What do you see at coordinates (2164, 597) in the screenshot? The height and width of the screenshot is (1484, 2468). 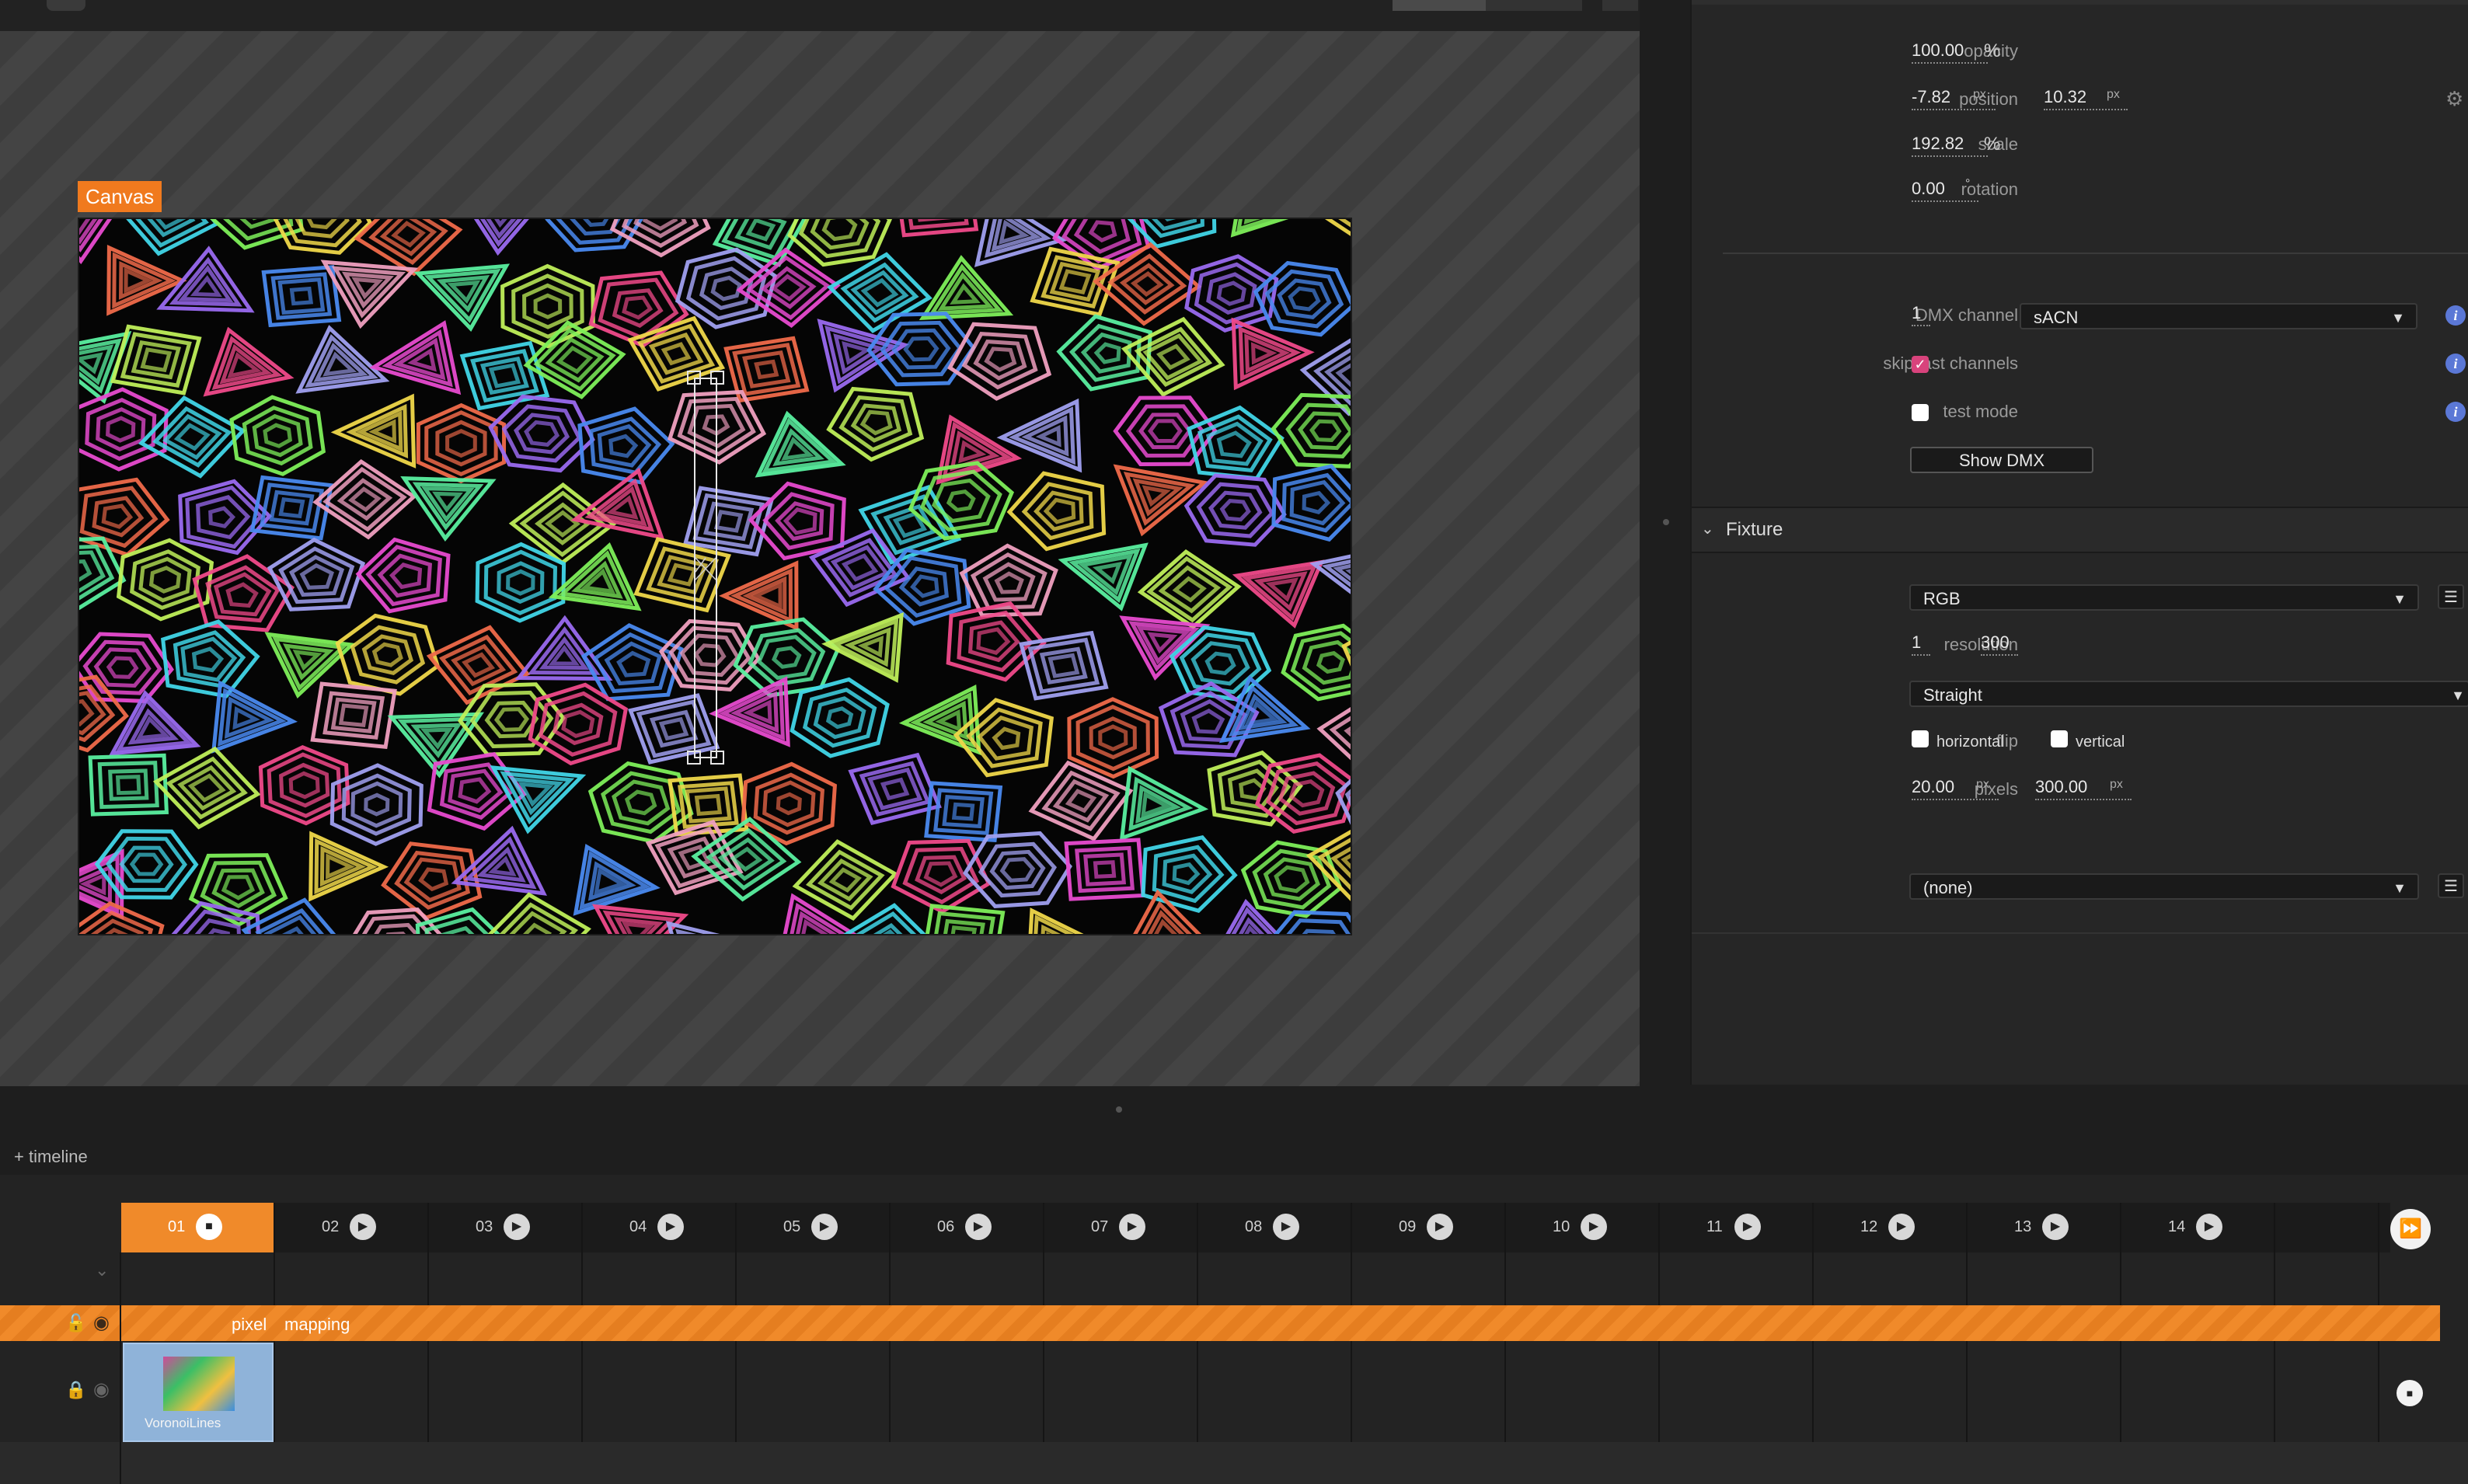 I see `fixture-select: RGB ▼` at bounding box center [2164, 597].